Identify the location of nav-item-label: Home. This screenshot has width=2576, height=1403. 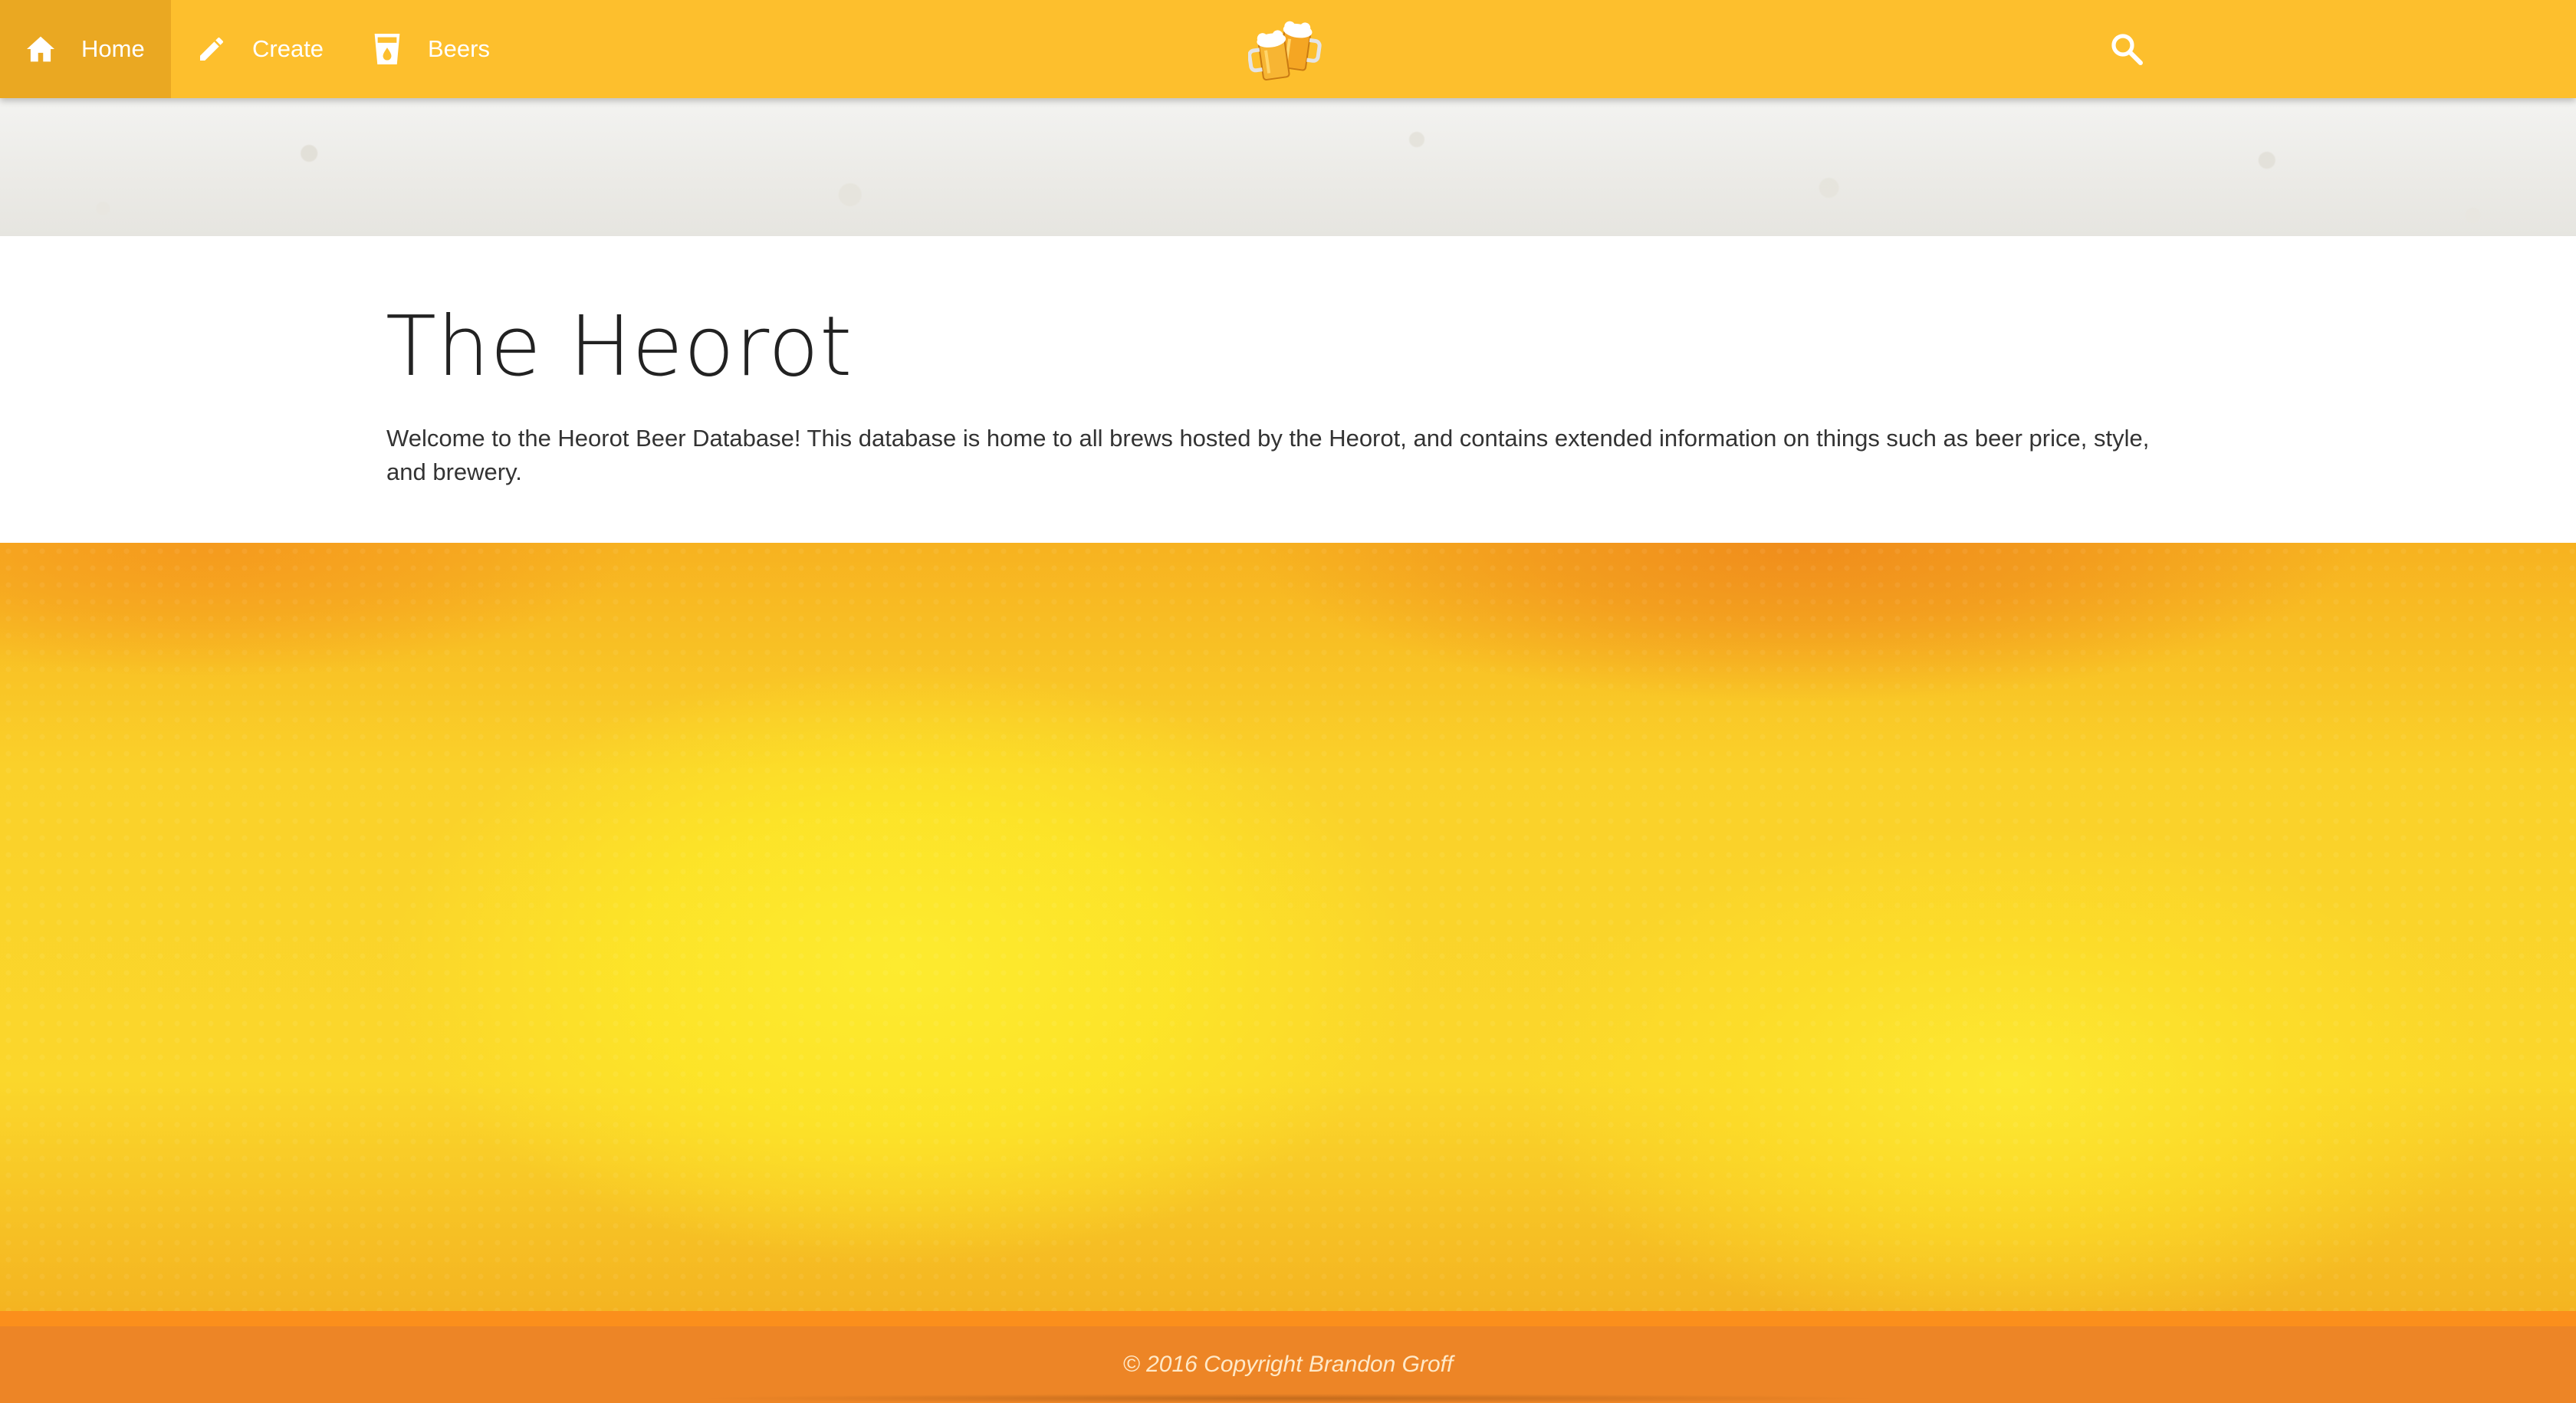
(113, 48).